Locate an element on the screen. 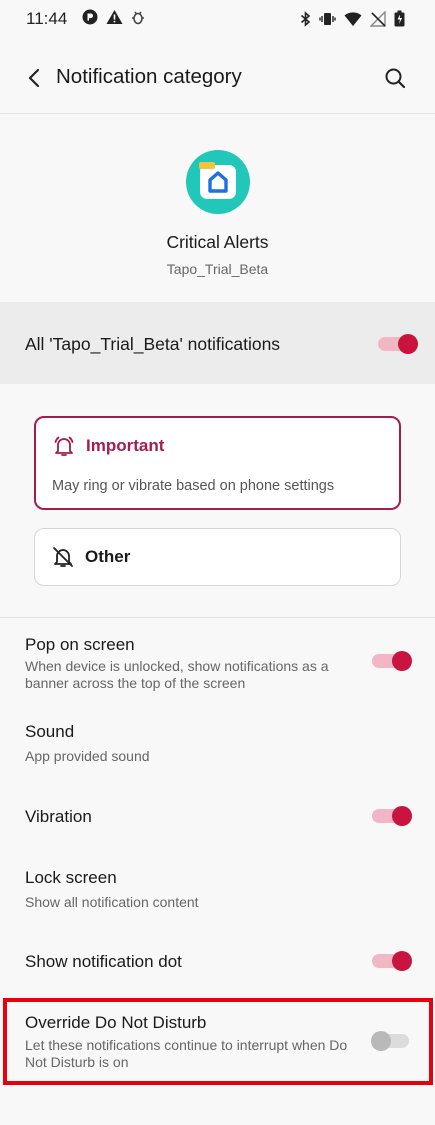 The image size is (435, 1125). bug-icon is located at coordinates (138, 18).